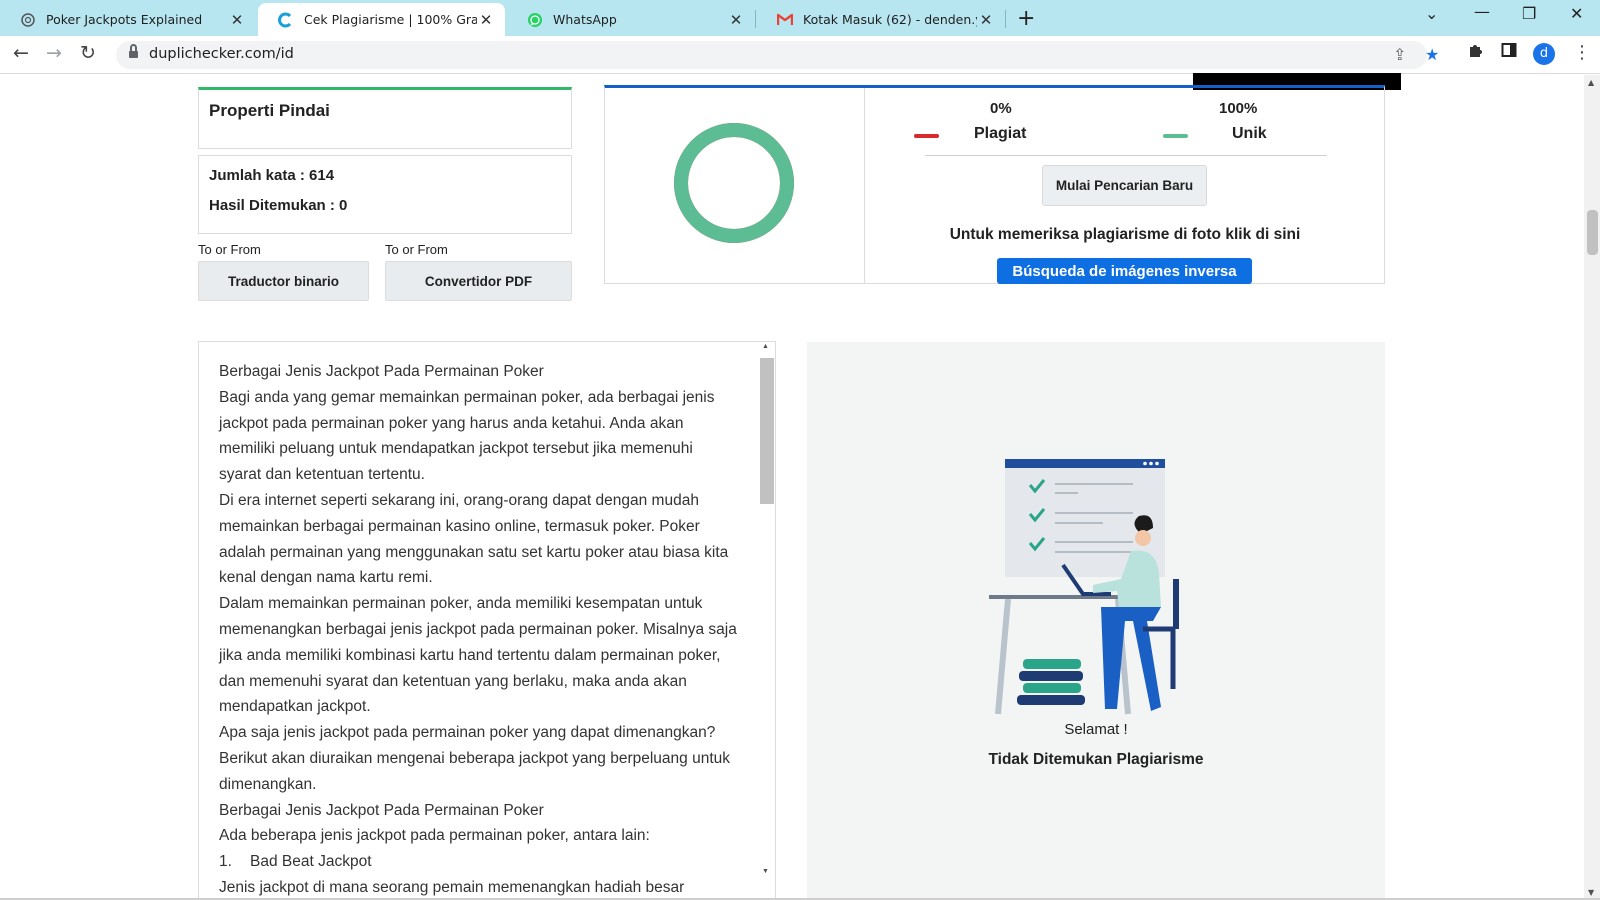 The height and width of the screenshot is (900, 1600). What do you see at coordinates (1399, 54) in the screenshot?
I see `share-icon: ⇪` at bounding box center [1399, 54].